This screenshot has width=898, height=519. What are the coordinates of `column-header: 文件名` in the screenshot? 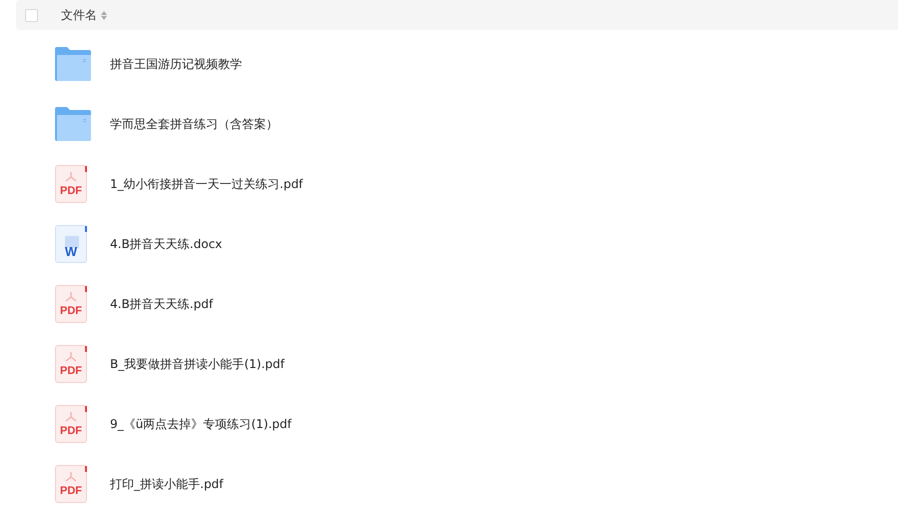 It's located at (79, 15).